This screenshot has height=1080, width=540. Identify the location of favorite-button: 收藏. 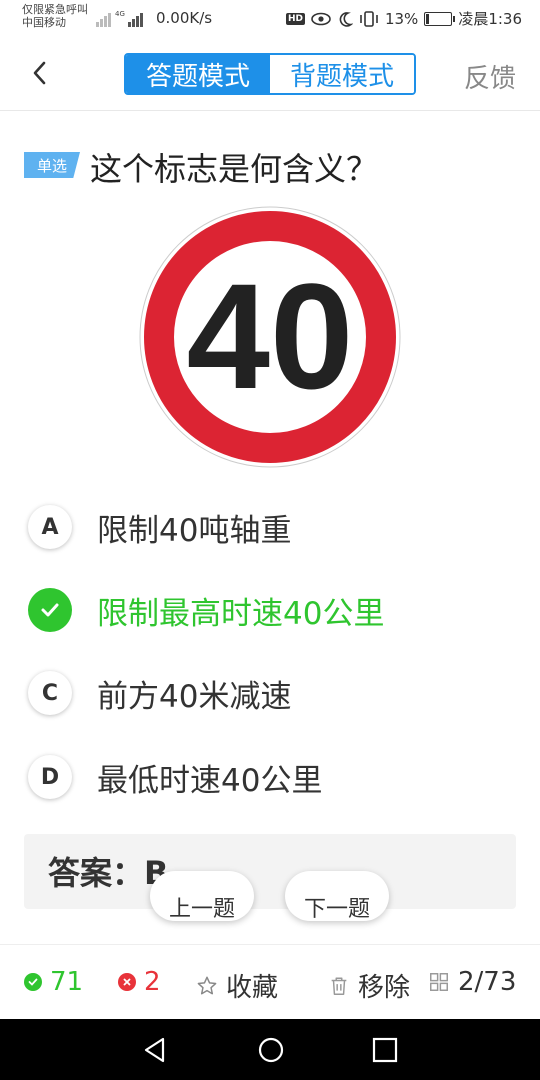
(237, 985).